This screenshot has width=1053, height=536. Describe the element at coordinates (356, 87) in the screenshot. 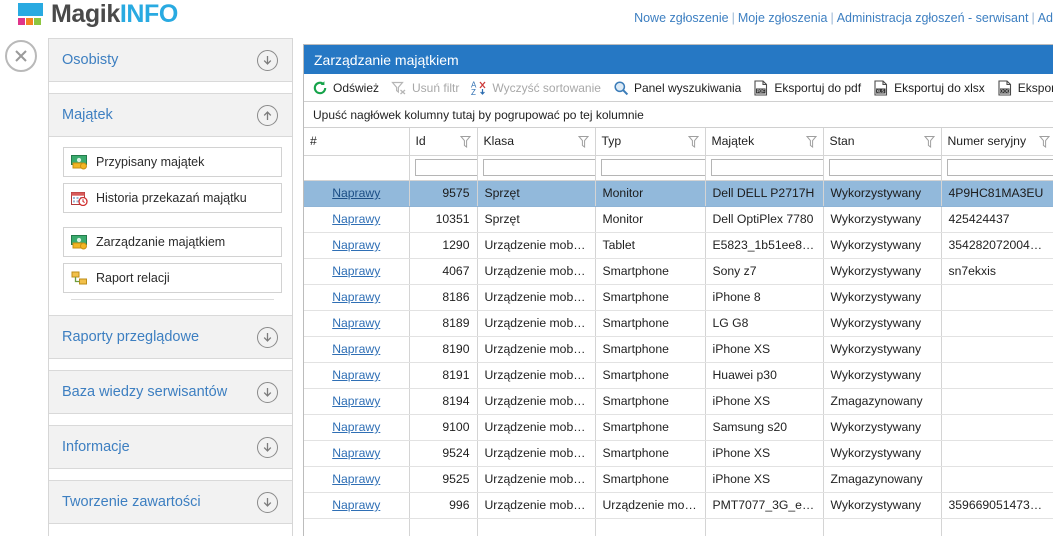

I see `toolbar-label: Odśwież` at that location.